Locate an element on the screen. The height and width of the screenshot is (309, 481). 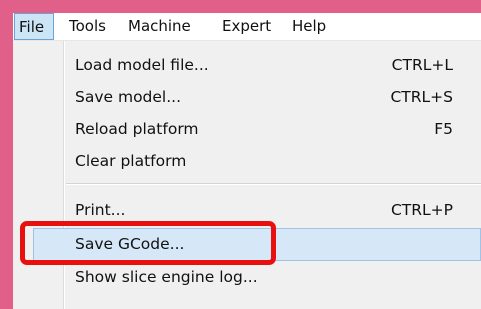
menu-item-shortcut: CTRL+P is located at coordinates (421, 210).